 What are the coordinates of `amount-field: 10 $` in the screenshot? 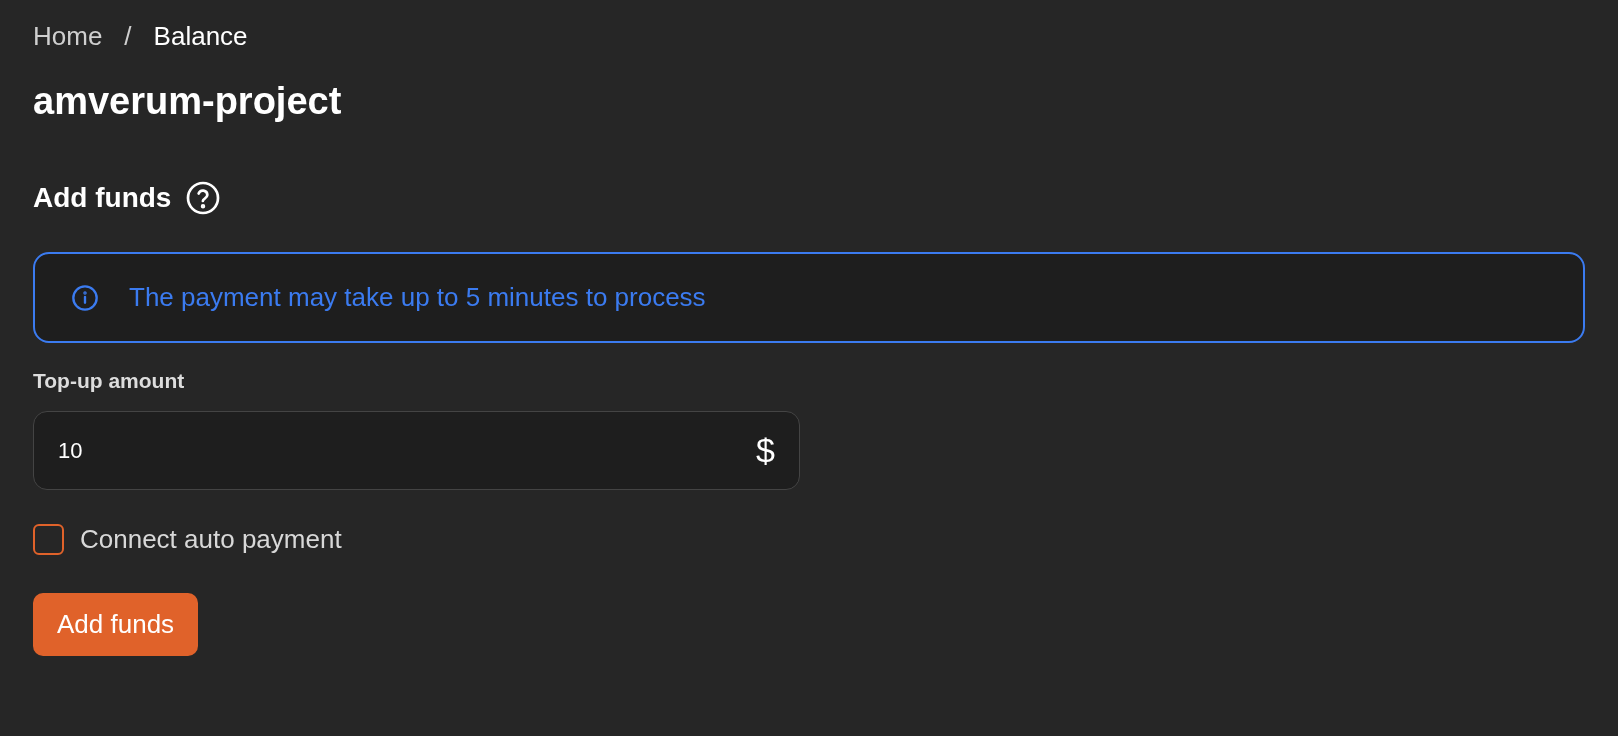 It's located at (416, 450).